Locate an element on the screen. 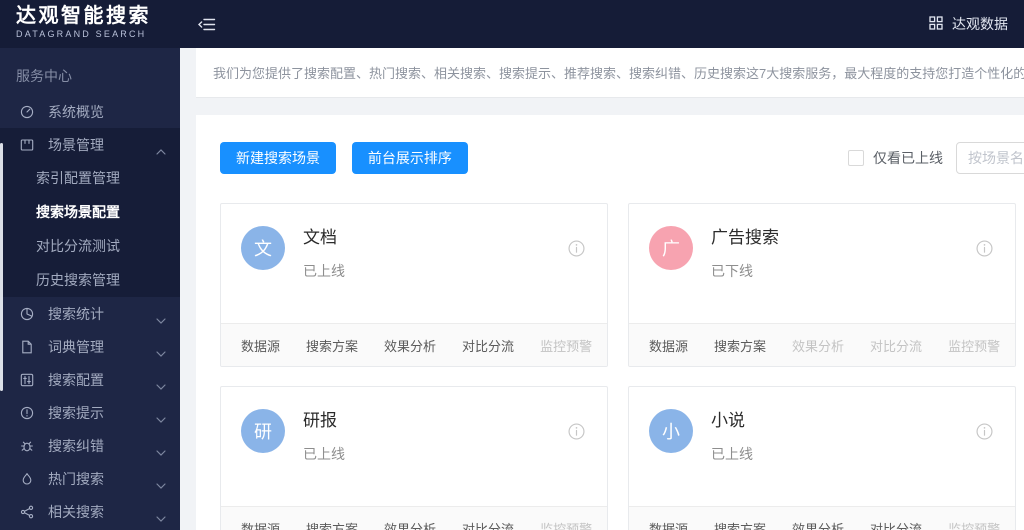 The image size is (1024, 530). brand-logo: 达观智能搜索 DATAGRAND SEARCH is located at coordinates (90, 24).